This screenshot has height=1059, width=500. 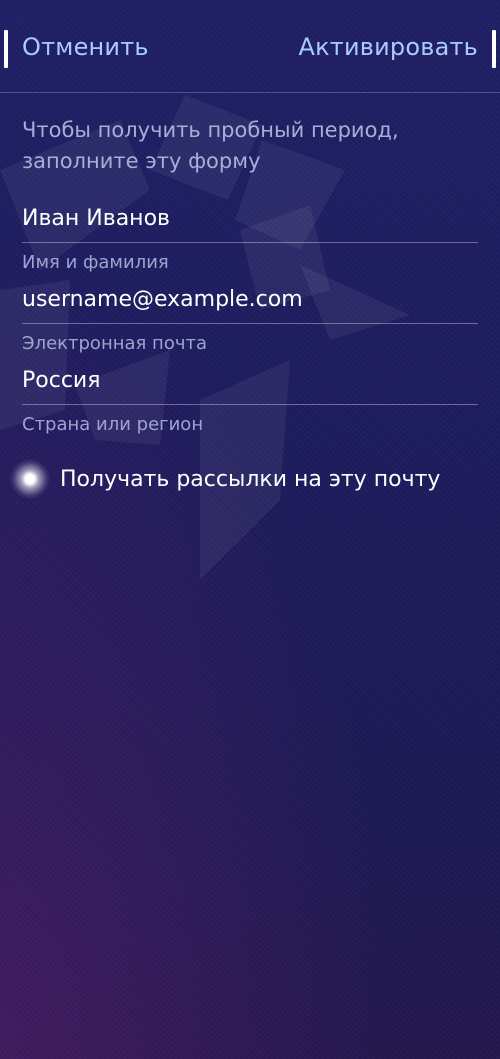 I want to click on country-field-label: Страна или регион, so click(x=113, y=424).